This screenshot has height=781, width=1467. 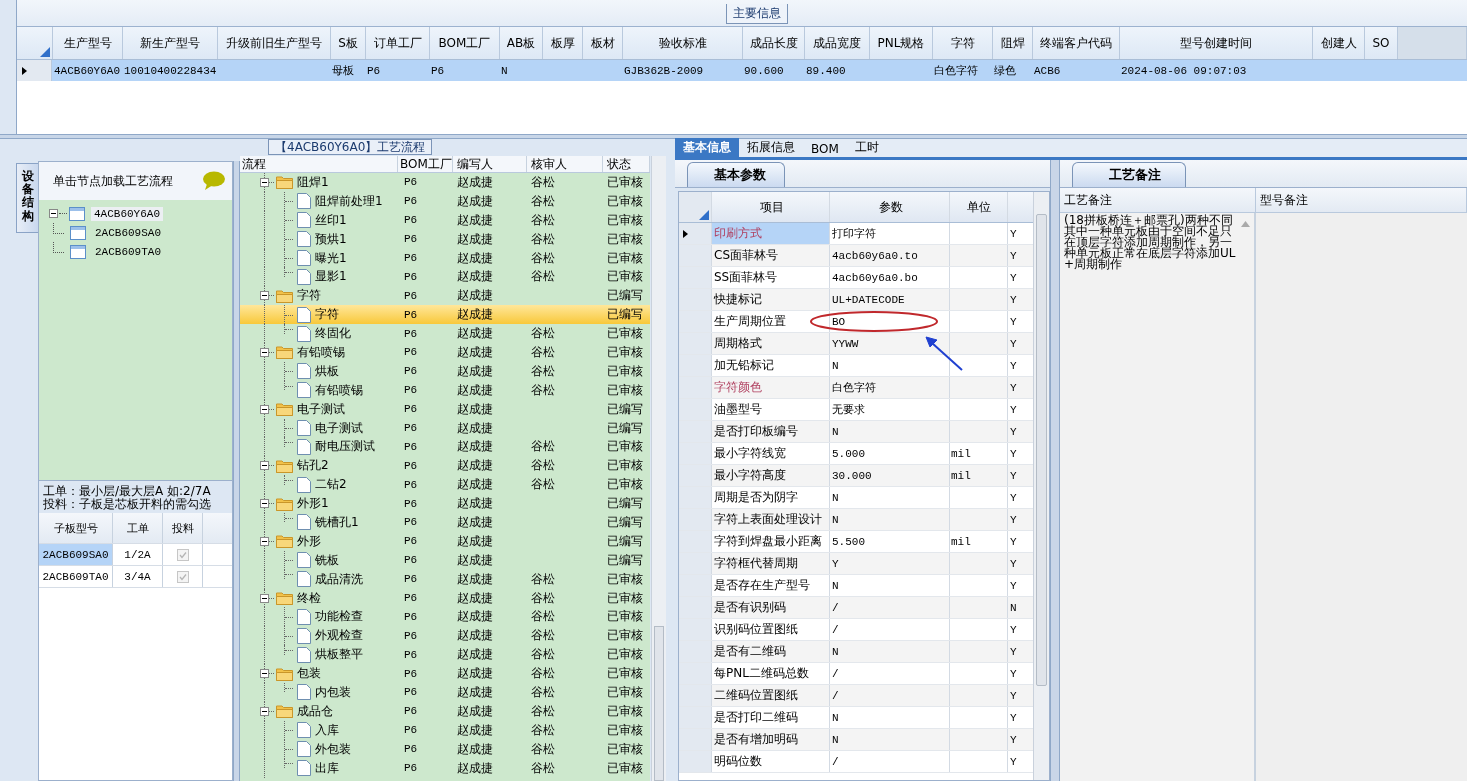 I want to click on column-header: 工单, so click(x=138, y=528).